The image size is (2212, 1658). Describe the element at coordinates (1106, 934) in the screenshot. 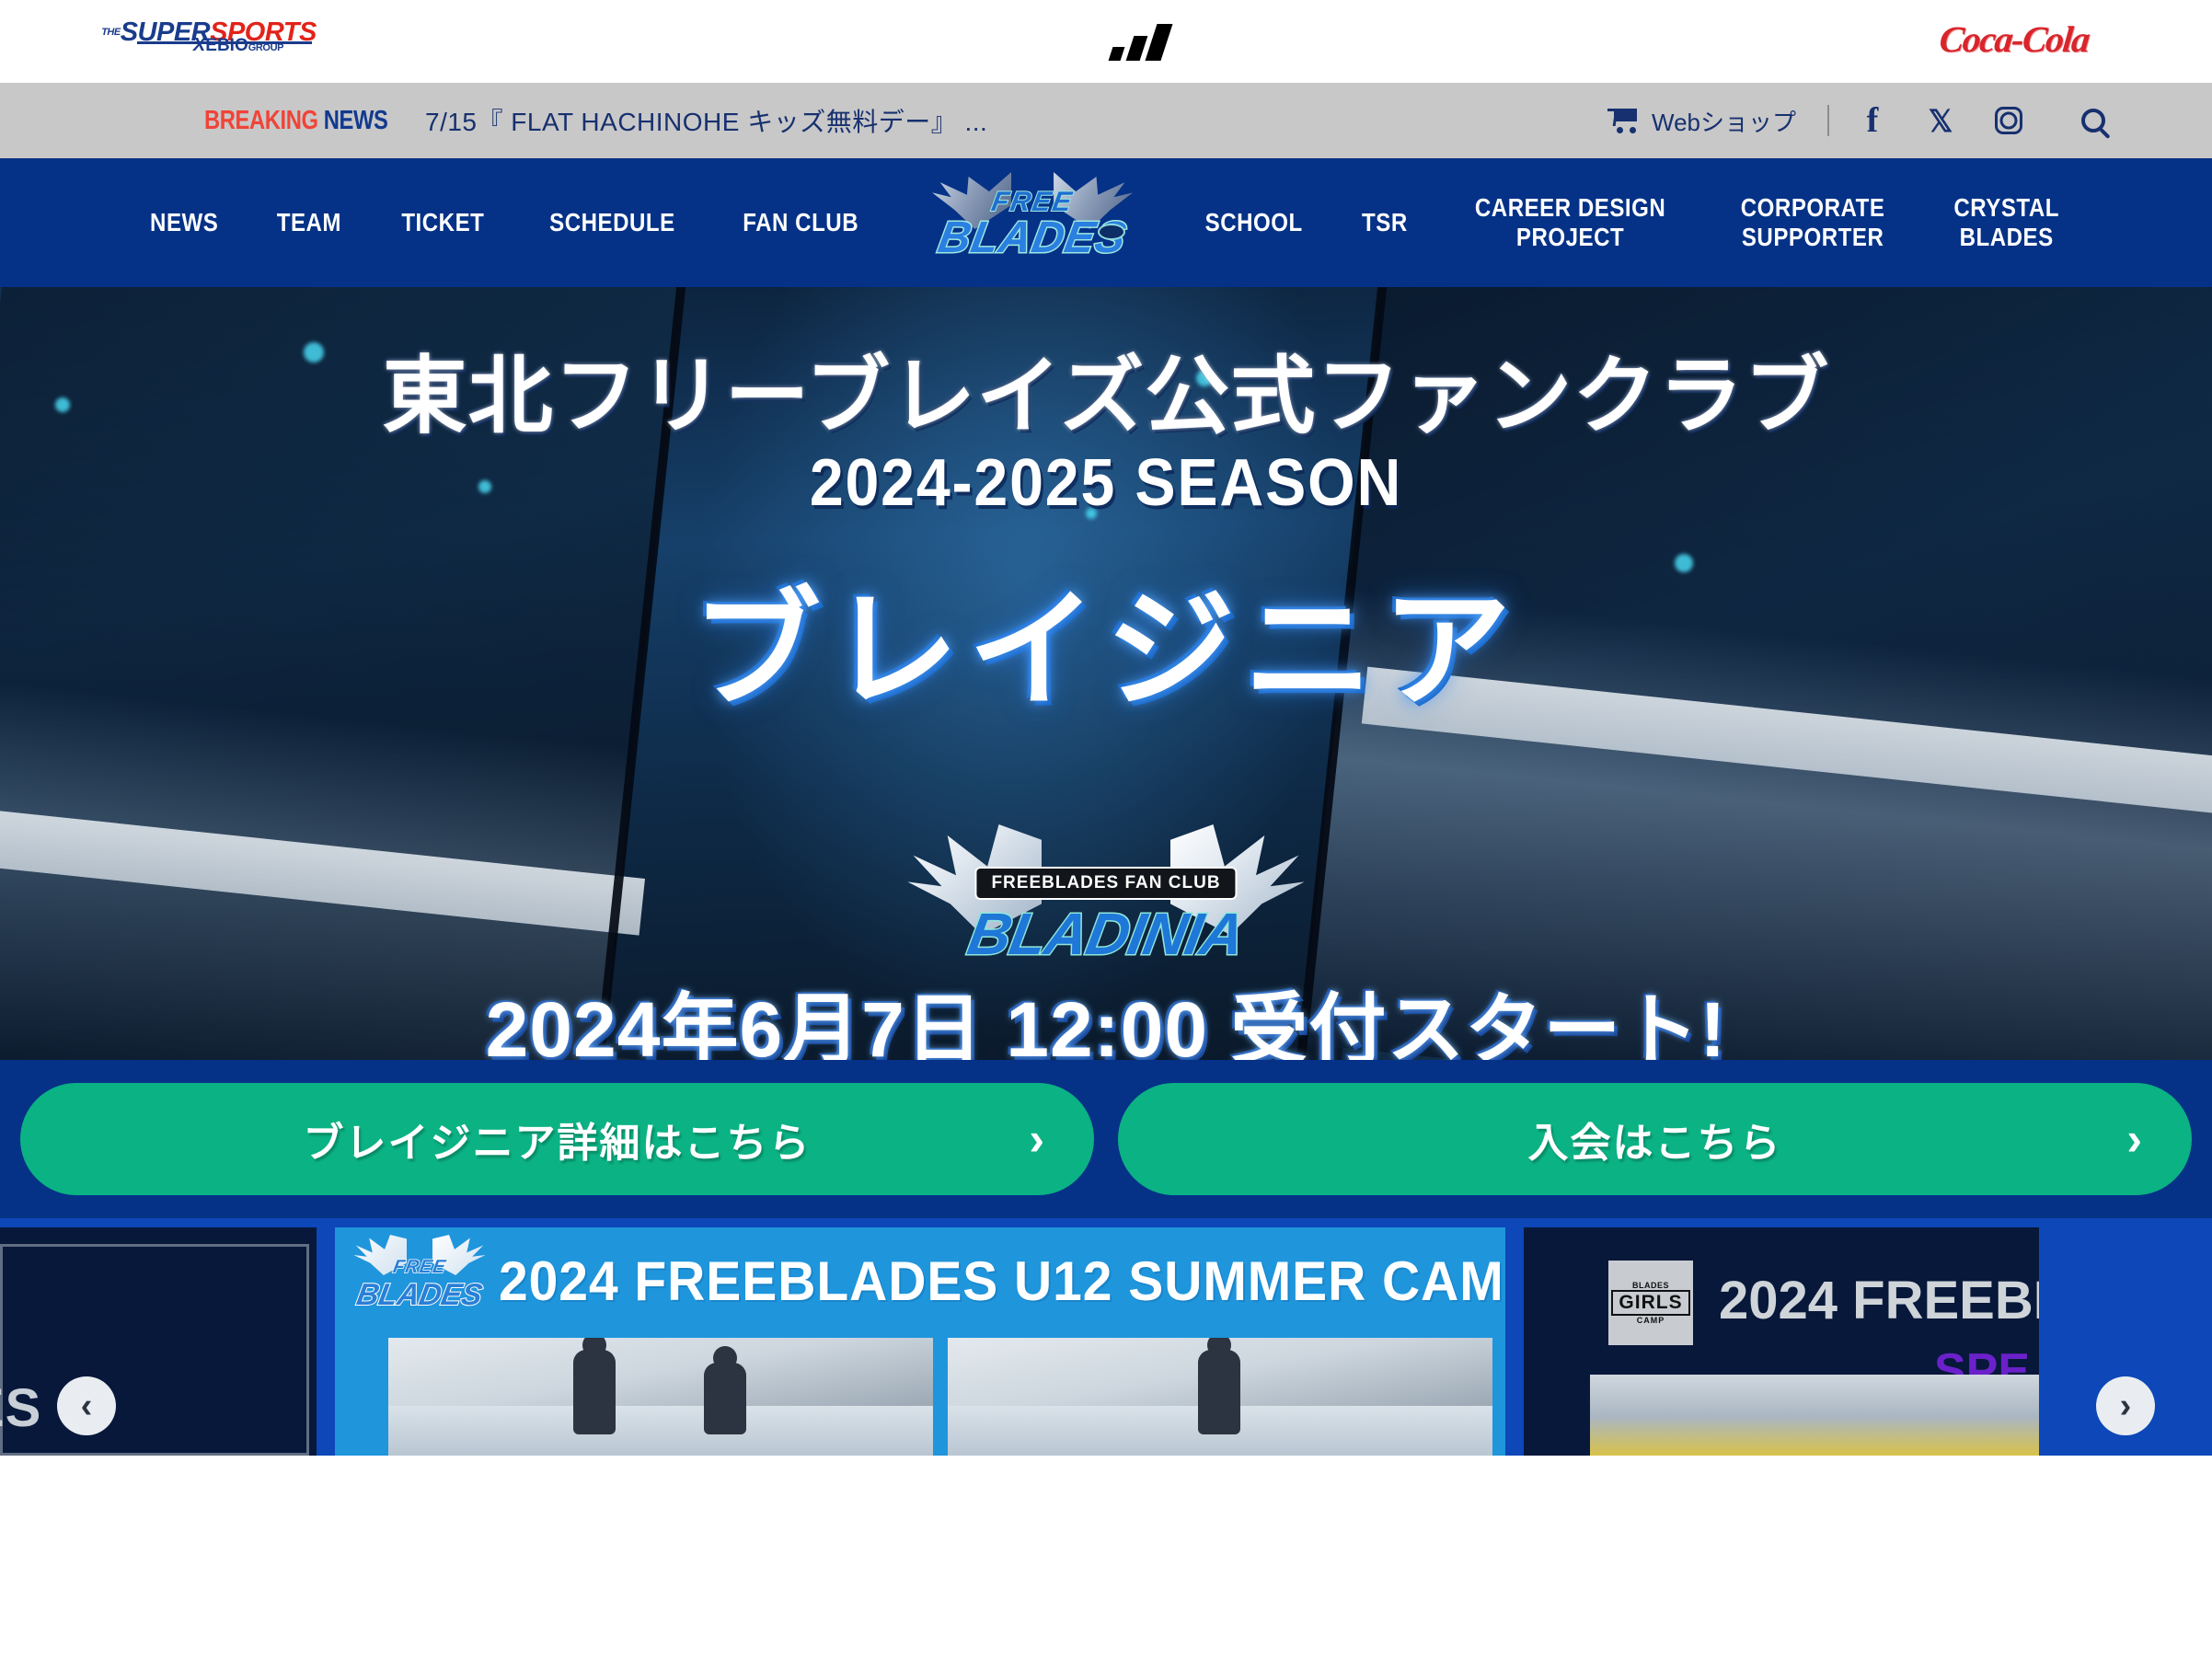

I see `bladinia-wordmark: BLADINIA` at that location.